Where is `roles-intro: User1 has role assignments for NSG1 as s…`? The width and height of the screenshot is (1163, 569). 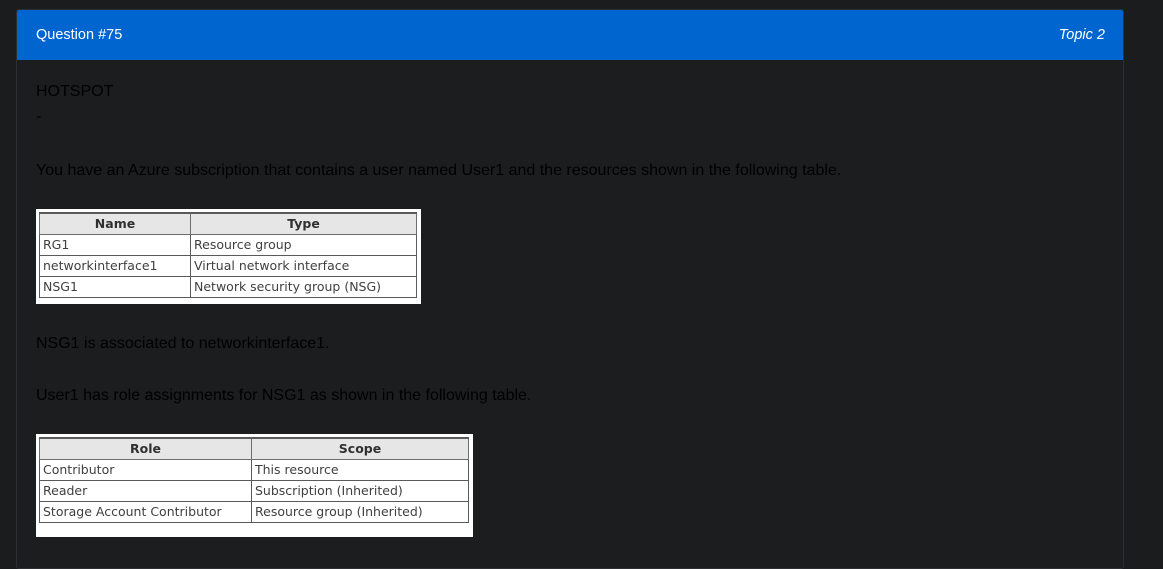
roles-intro: User1 has role assignments for NSG1 as s… is located at coordinates (284, 395).